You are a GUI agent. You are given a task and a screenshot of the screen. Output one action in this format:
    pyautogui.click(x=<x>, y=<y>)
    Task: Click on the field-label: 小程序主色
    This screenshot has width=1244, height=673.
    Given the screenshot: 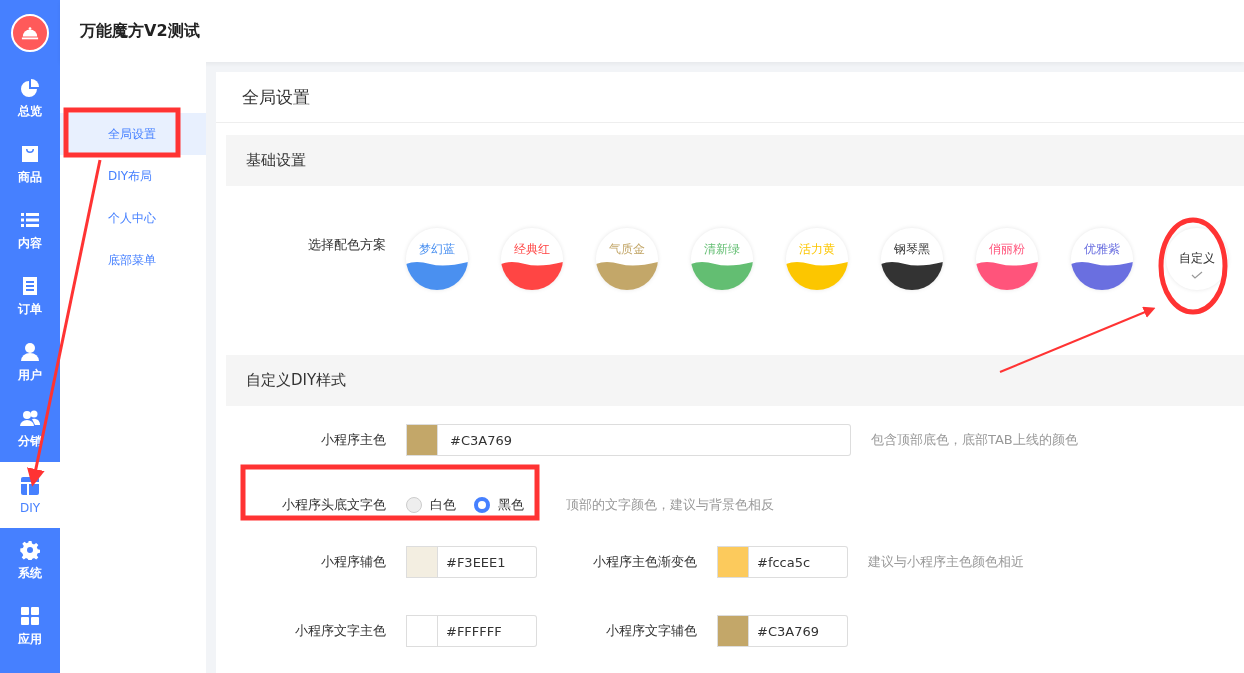 What is the action you would take?
    pyautogui.click(x=353, y=440)
    